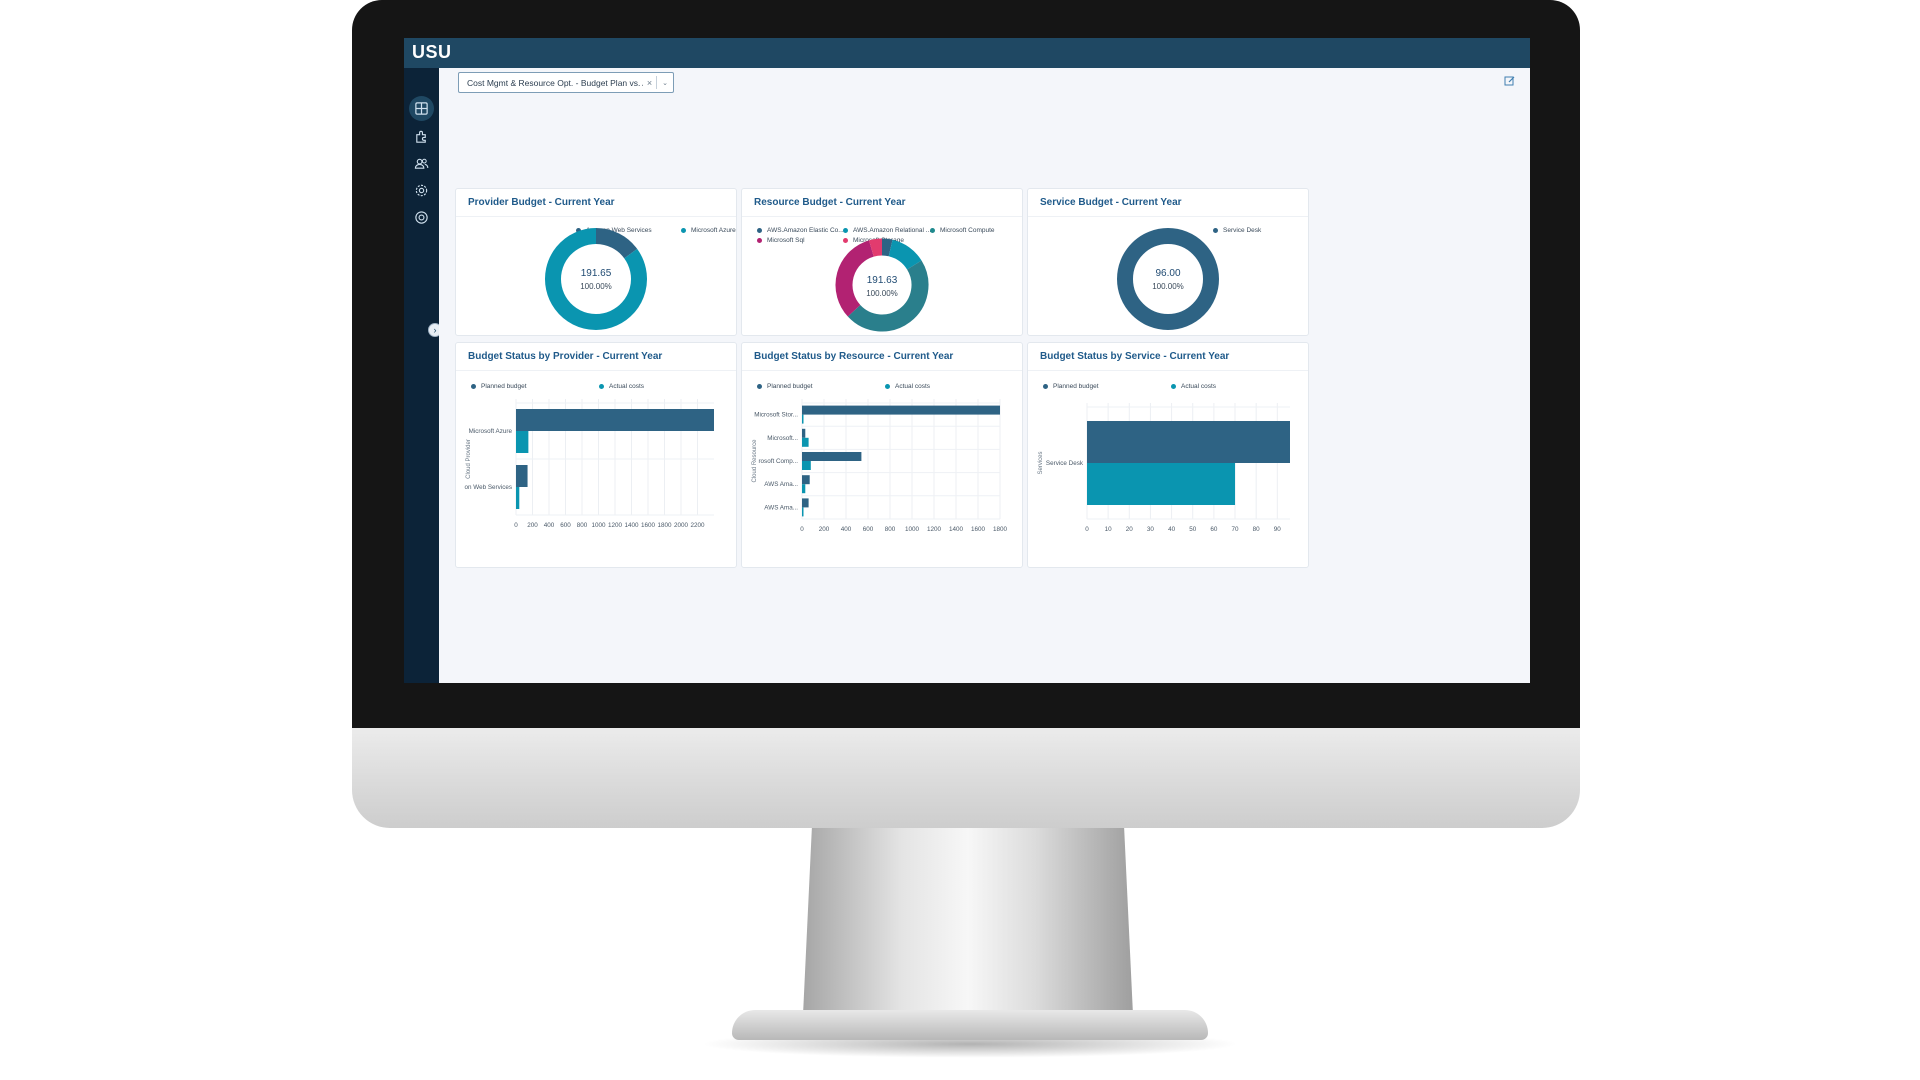  I want to click on y-tick-label: on Web Services, so click(488, 487).